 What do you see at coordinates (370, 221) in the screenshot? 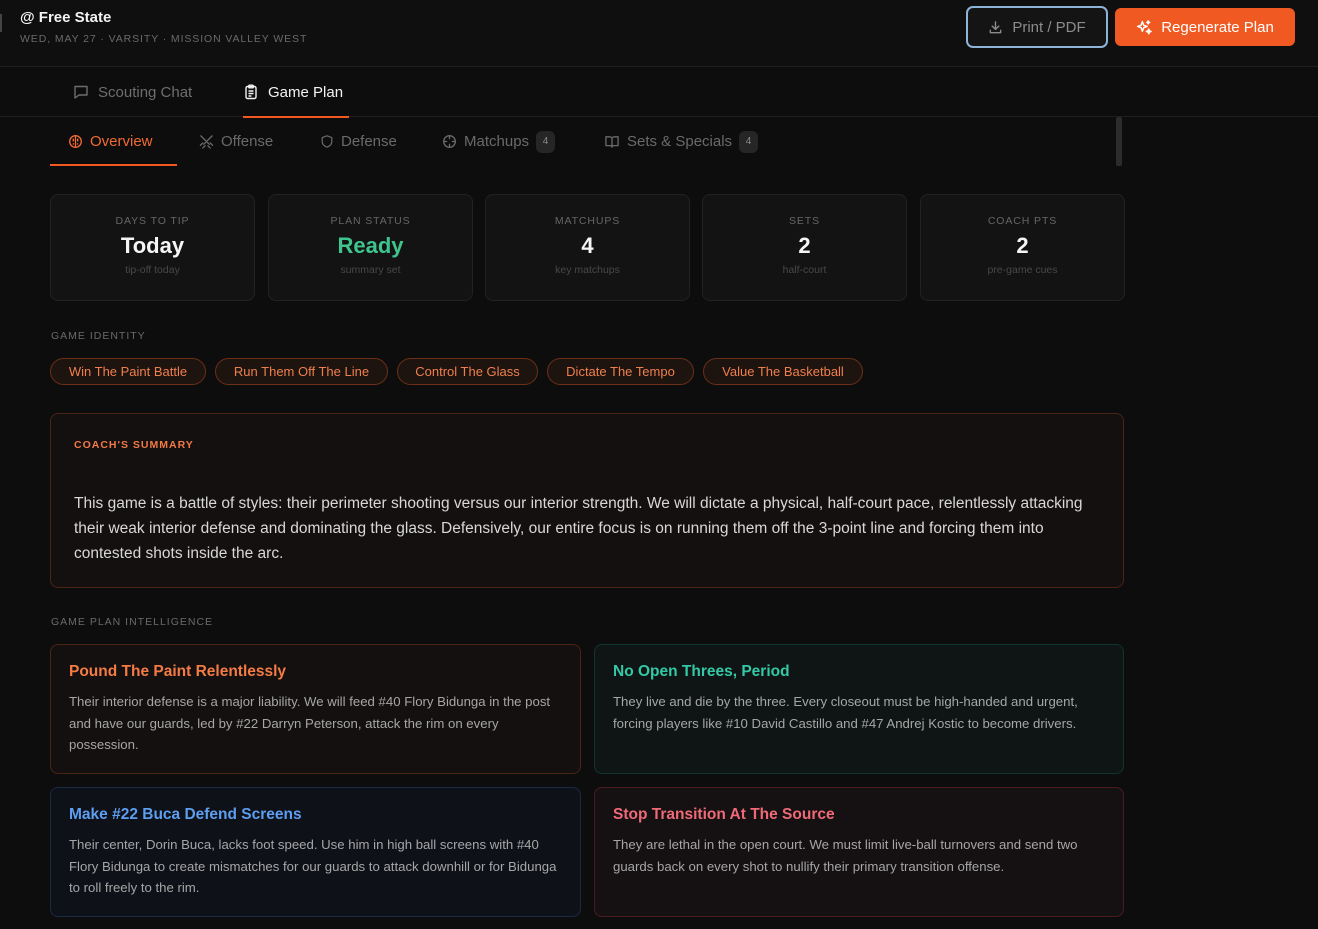
I see `stat-label: PLAN STATUS` at bounding box center [370, 221].